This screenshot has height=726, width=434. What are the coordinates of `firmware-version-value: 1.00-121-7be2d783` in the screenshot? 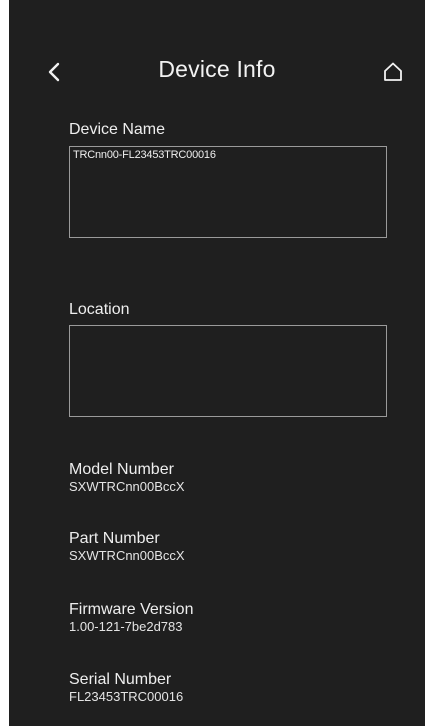 It's located at (126, 626).